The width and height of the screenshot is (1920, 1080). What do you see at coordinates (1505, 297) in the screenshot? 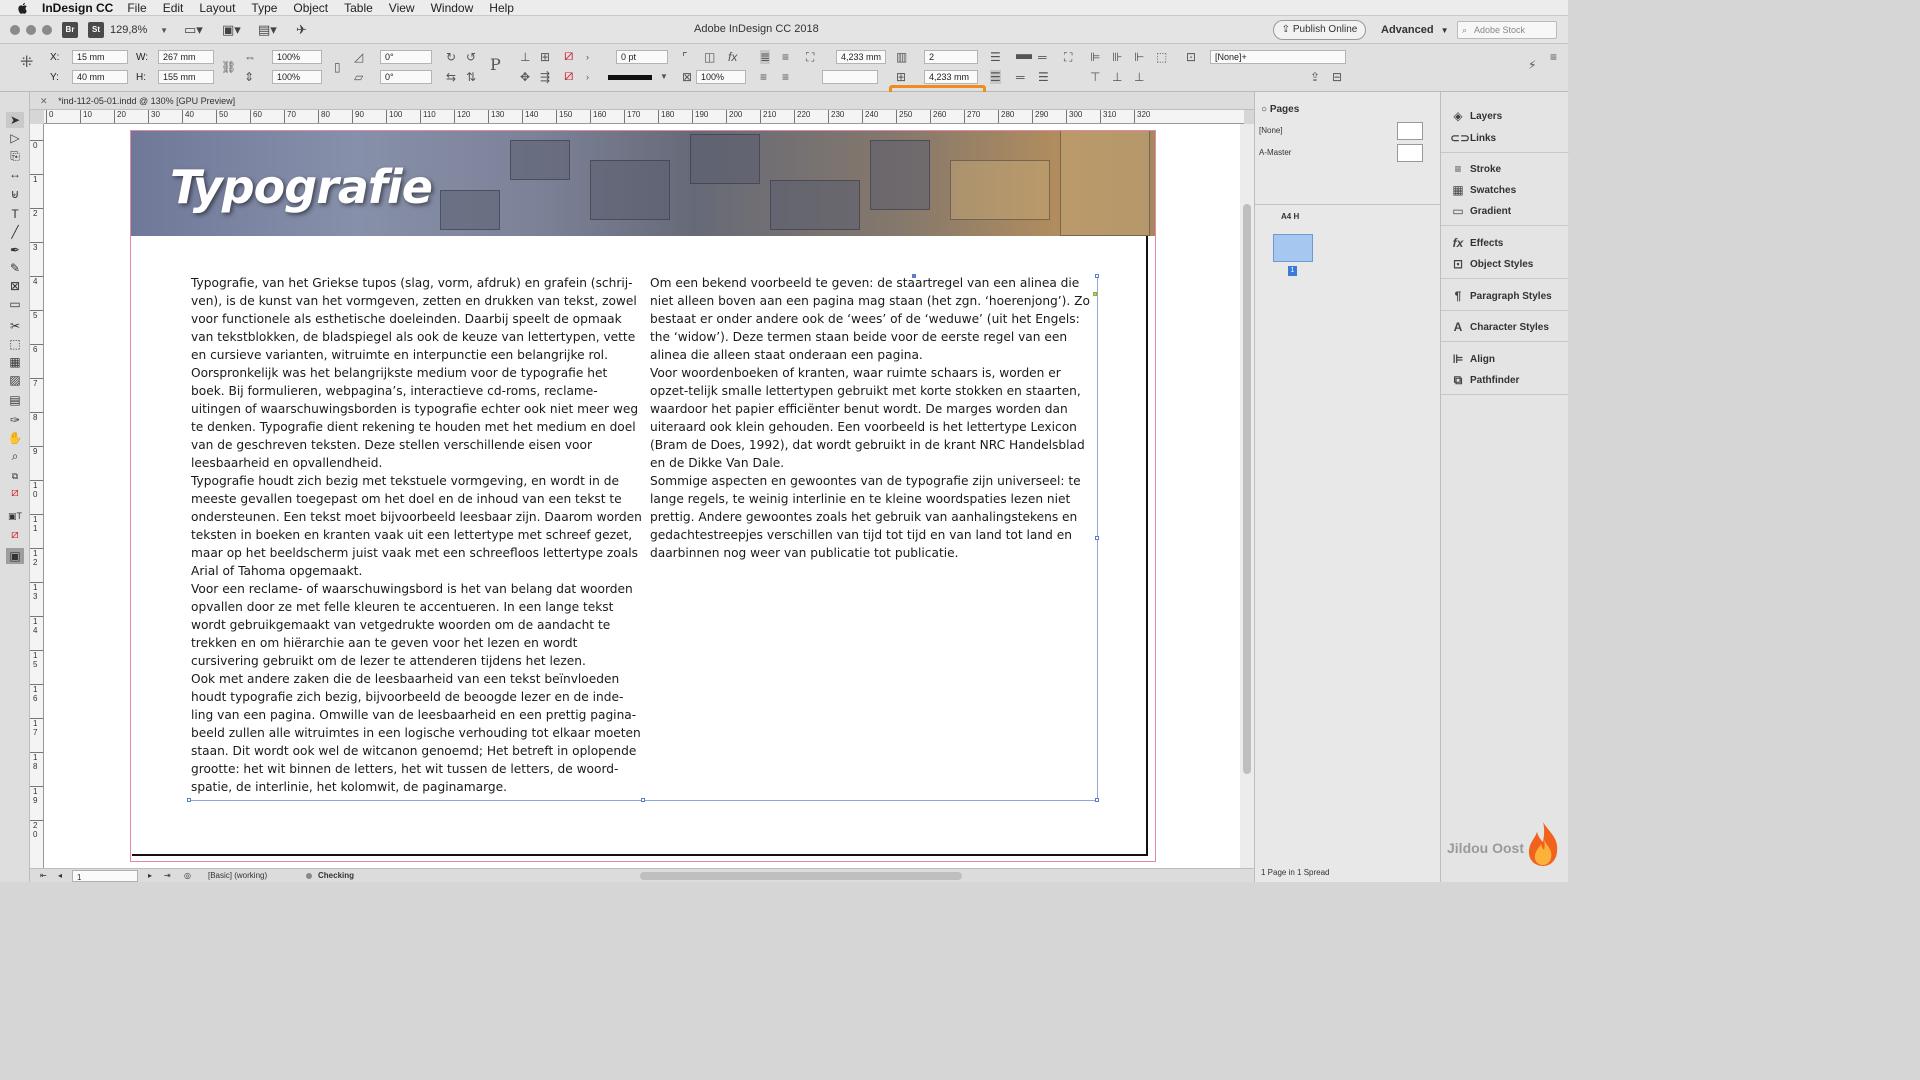
I see `dock-item-paragraph-styles: ¶ Paragraph Styles` at bounding box center [1505, 297].